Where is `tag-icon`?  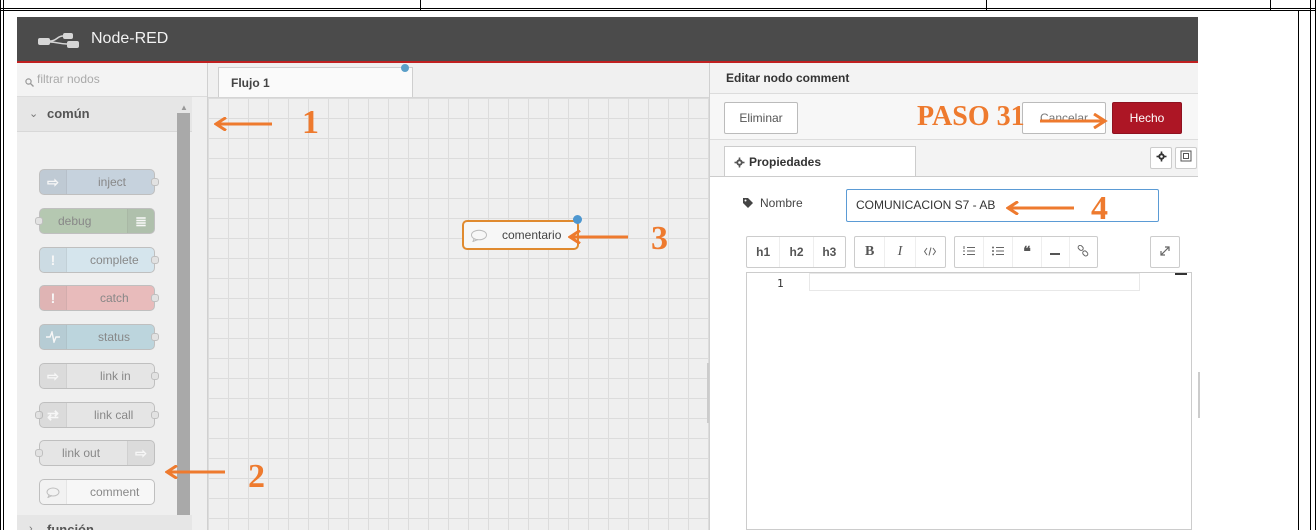 tag-icon is located at coordinates (748, 204).